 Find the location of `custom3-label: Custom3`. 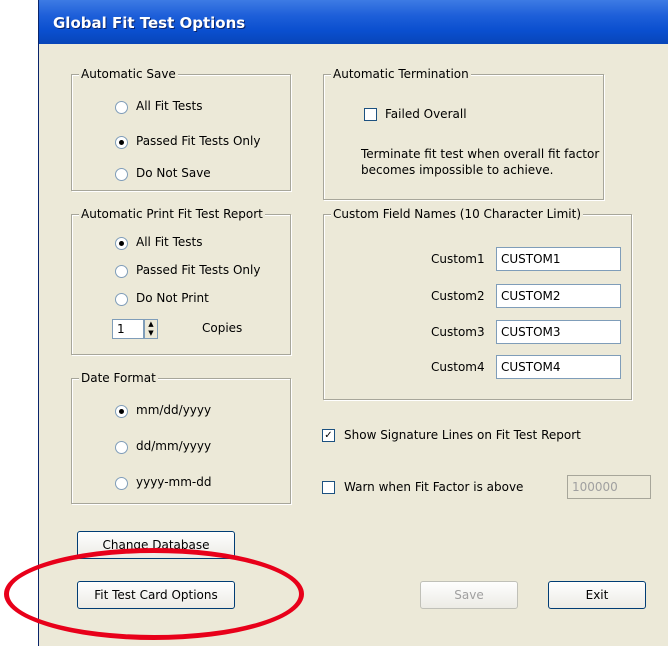

custom3-label: Custom3 is located at coordinates (458, 332).